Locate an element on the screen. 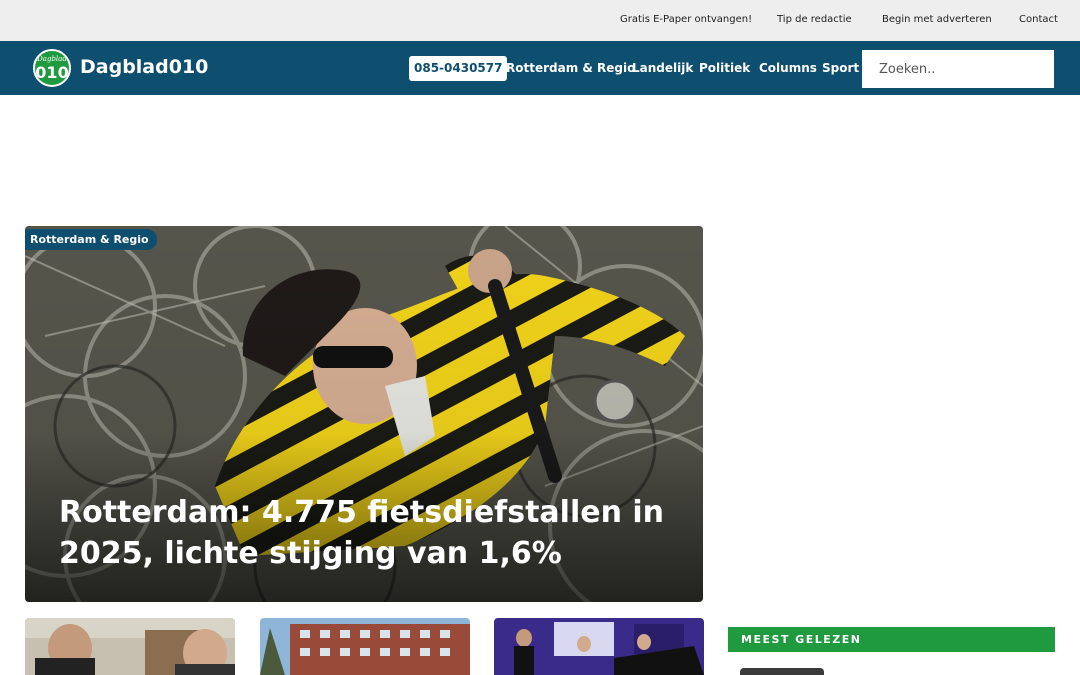  category-badge: Rotterdam & Regio is located at coordinates (91, 239).